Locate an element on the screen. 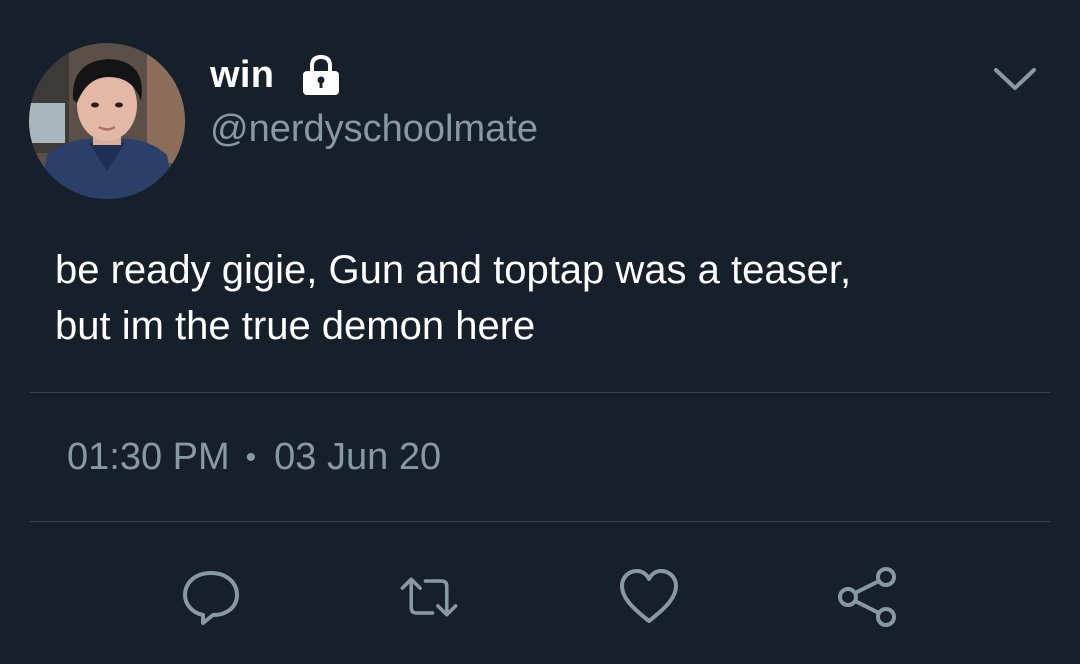 The width and height of the screenshot is (1080, 664). share-button is located at coordinates (868, 597).